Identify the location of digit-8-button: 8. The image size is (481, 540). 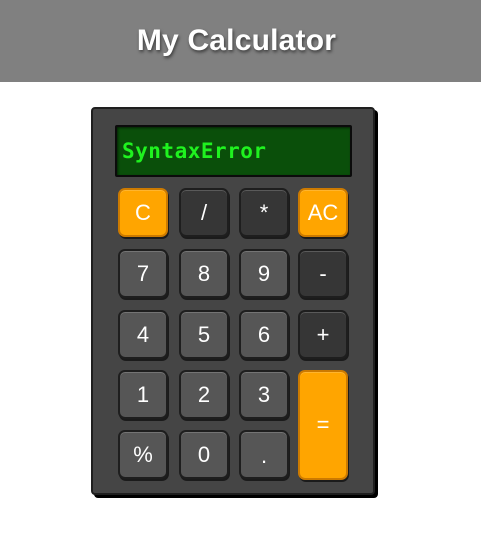
(204, 273).